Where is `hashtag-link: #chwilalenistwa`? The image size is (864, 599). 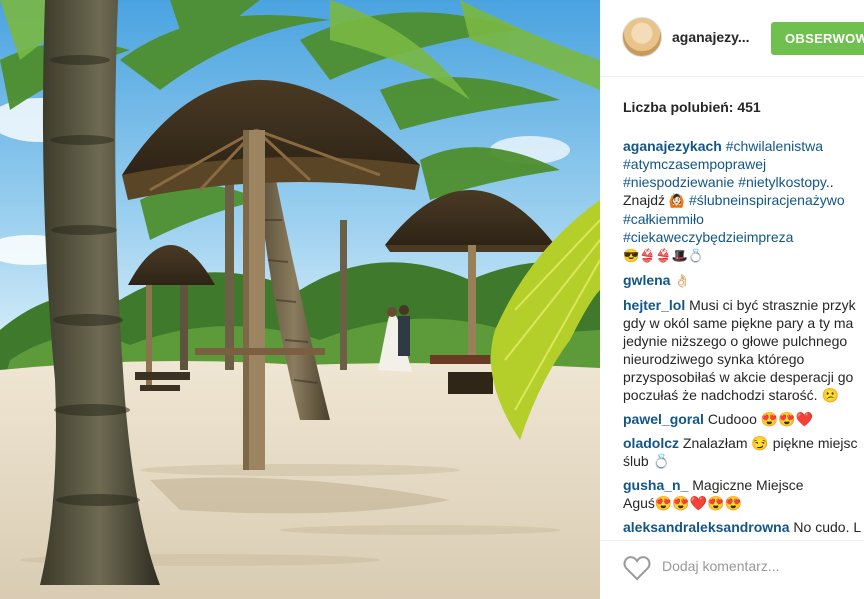 hashtag-link: #chwilalenistwa is located at coordinates (774, 146).